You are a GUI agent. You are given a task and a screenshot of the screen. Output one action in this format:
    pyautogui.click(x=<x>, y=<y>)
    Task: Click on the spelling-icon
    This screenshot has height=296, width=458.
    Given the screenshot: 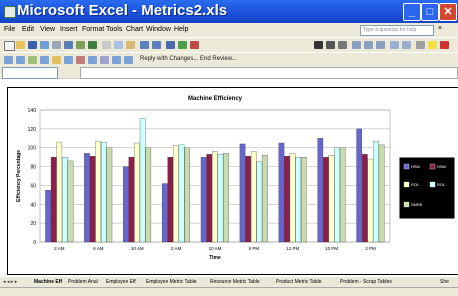 What is the action you would take?
    pyautogui.click(x=92, y=45)
    